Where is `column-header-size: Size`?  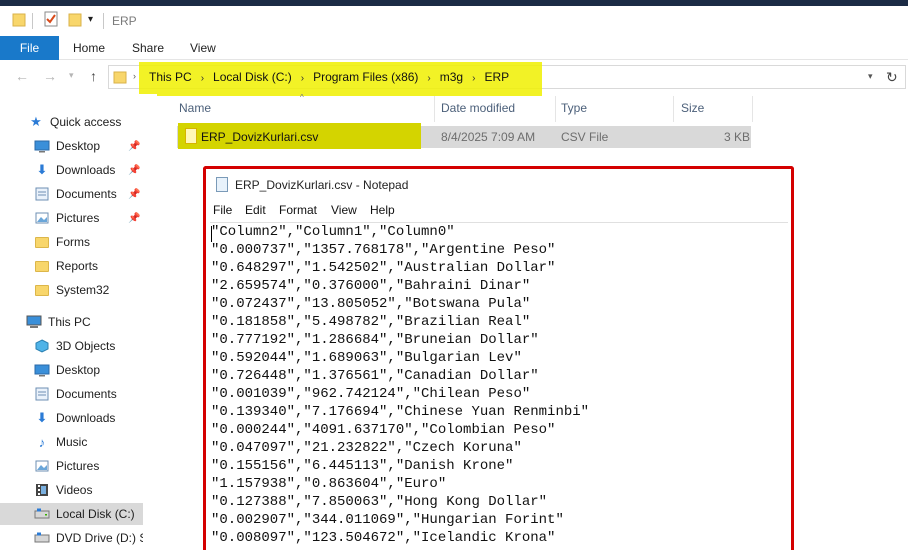
column-header-size: Size is located at coordinates (692, 111).